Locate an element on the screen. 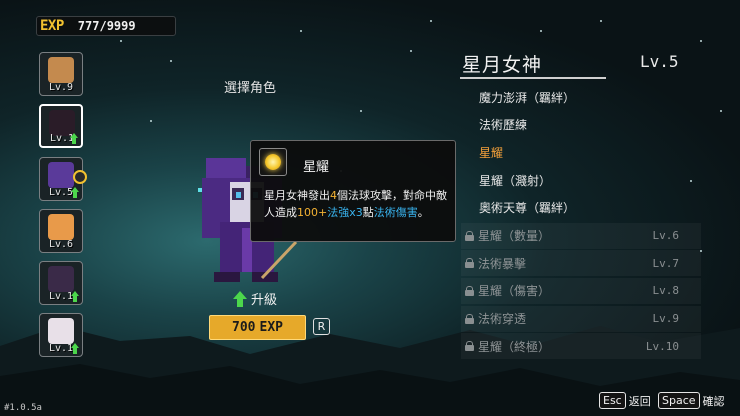 The width and height of the screenshot is (740, 416). skill-unlock-level: Lv.8 is located at coordinates (666, 291).